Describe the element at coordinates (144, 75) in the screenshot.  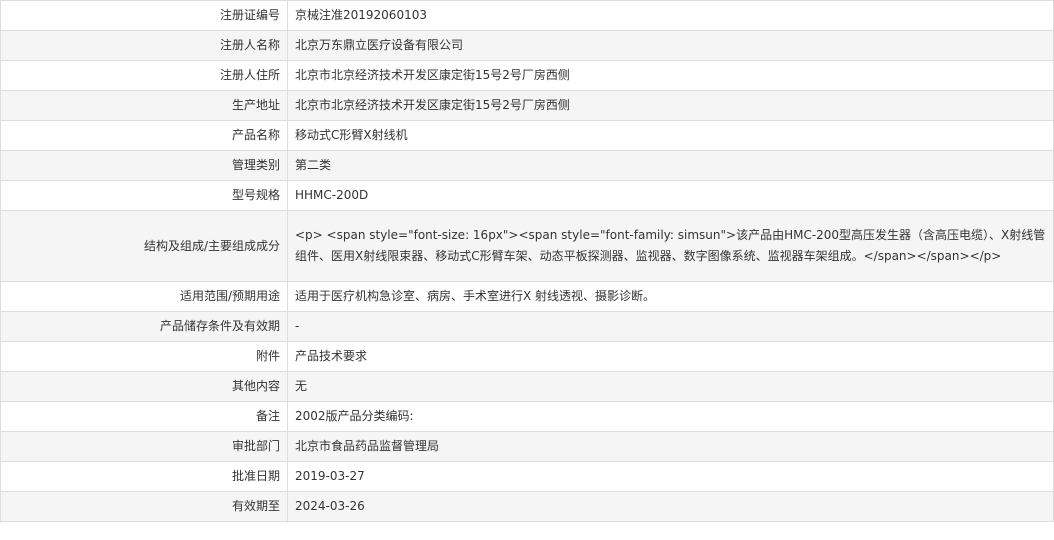
I see `field-label: 注册人住所` at that location.